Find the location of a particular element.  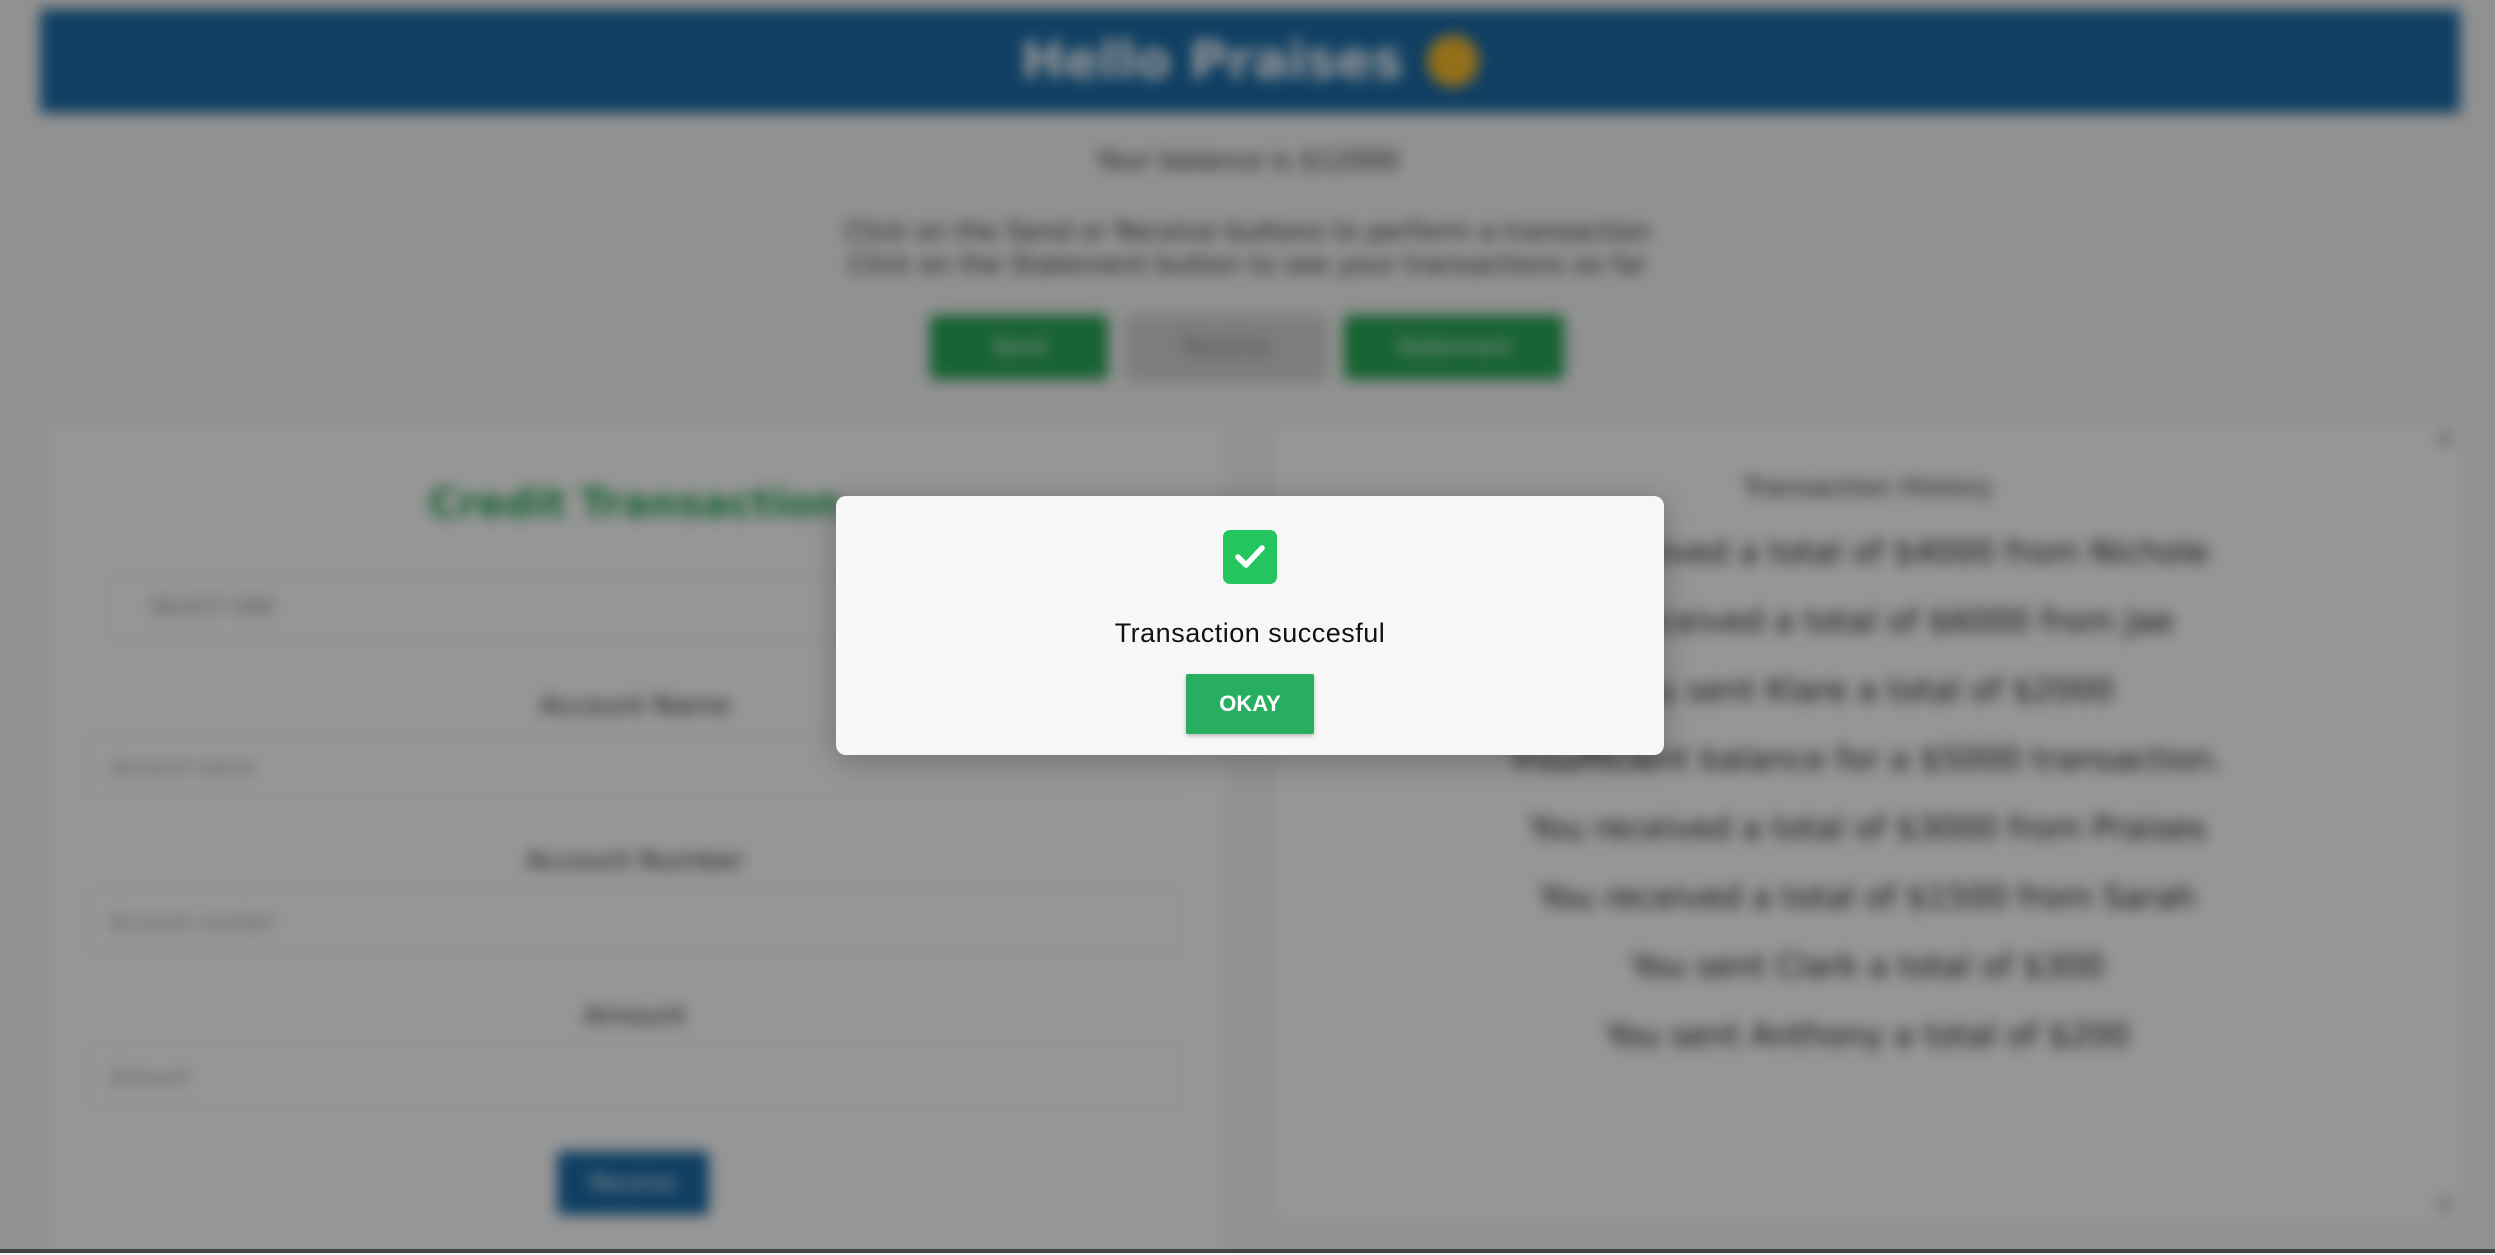

checkmark-icon is located at coordinates (1250, 557).